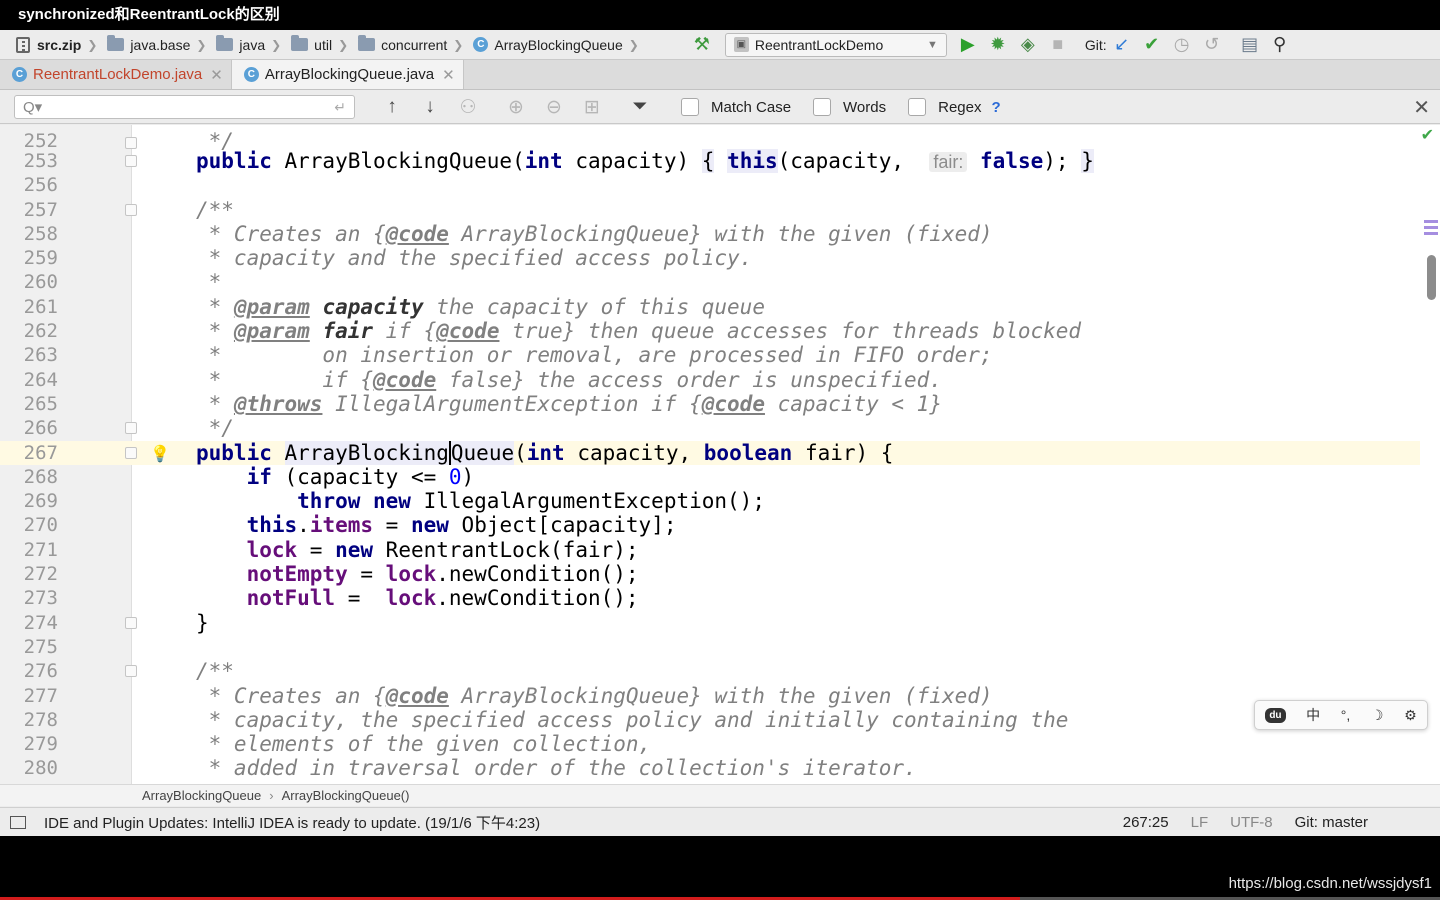 The width and height of the screenshot is (1440, 900). Describe the element at coordinates (1095, 44) in the screenshot. I see `git-label: Git:` at that location.